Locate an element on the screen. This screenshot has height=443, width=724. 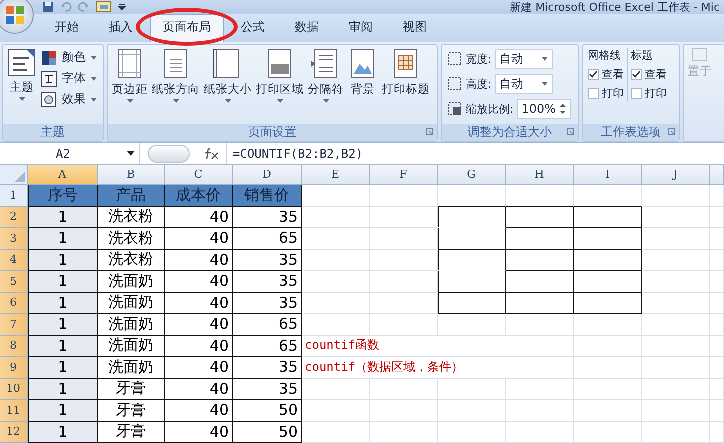
ribbon-tab: 插入 is located at coordinates (121, 28).